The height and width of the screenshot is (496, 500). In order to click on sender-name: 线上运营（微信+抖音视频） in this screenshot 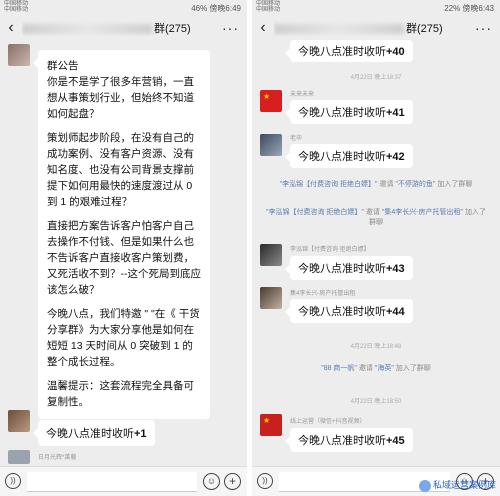, I will do `click(328, 422)`.